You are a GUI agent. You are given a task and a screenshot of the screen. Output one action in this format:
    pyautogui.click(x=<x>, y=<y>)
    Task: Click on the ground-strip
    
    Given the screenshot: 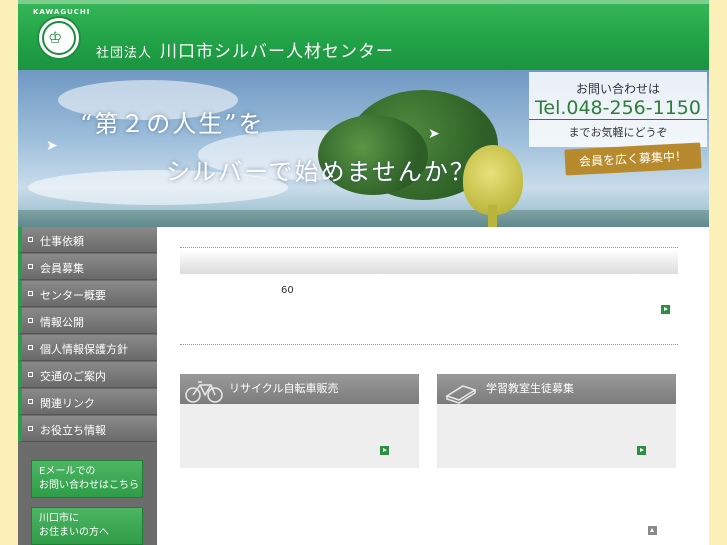 What is the action you would take?
    pyautogui.click(x=363, y=218)
    